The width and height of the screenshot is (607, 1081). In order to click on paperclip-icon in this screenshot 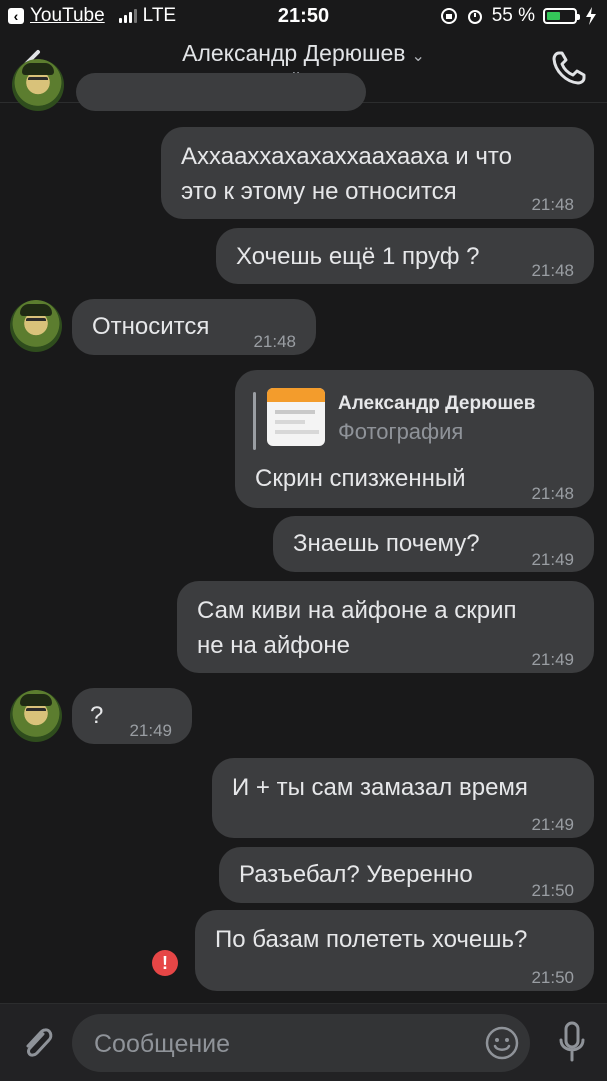, I will do `click(36, 1042)`.